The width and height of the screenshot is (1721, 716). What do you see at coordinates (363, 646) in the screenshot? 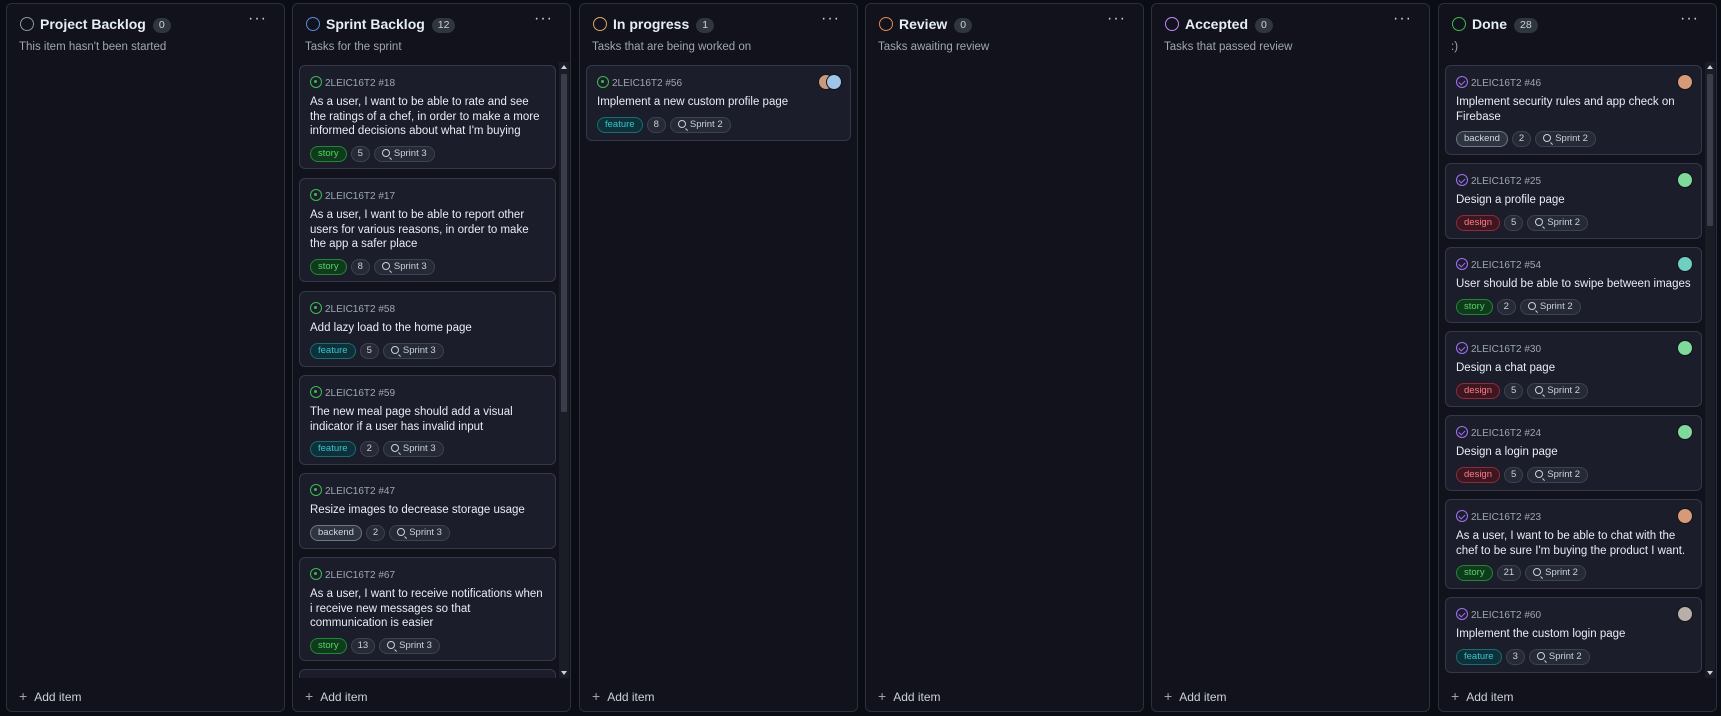
I see `points-badge: 13` at bounding box center [363, 646].